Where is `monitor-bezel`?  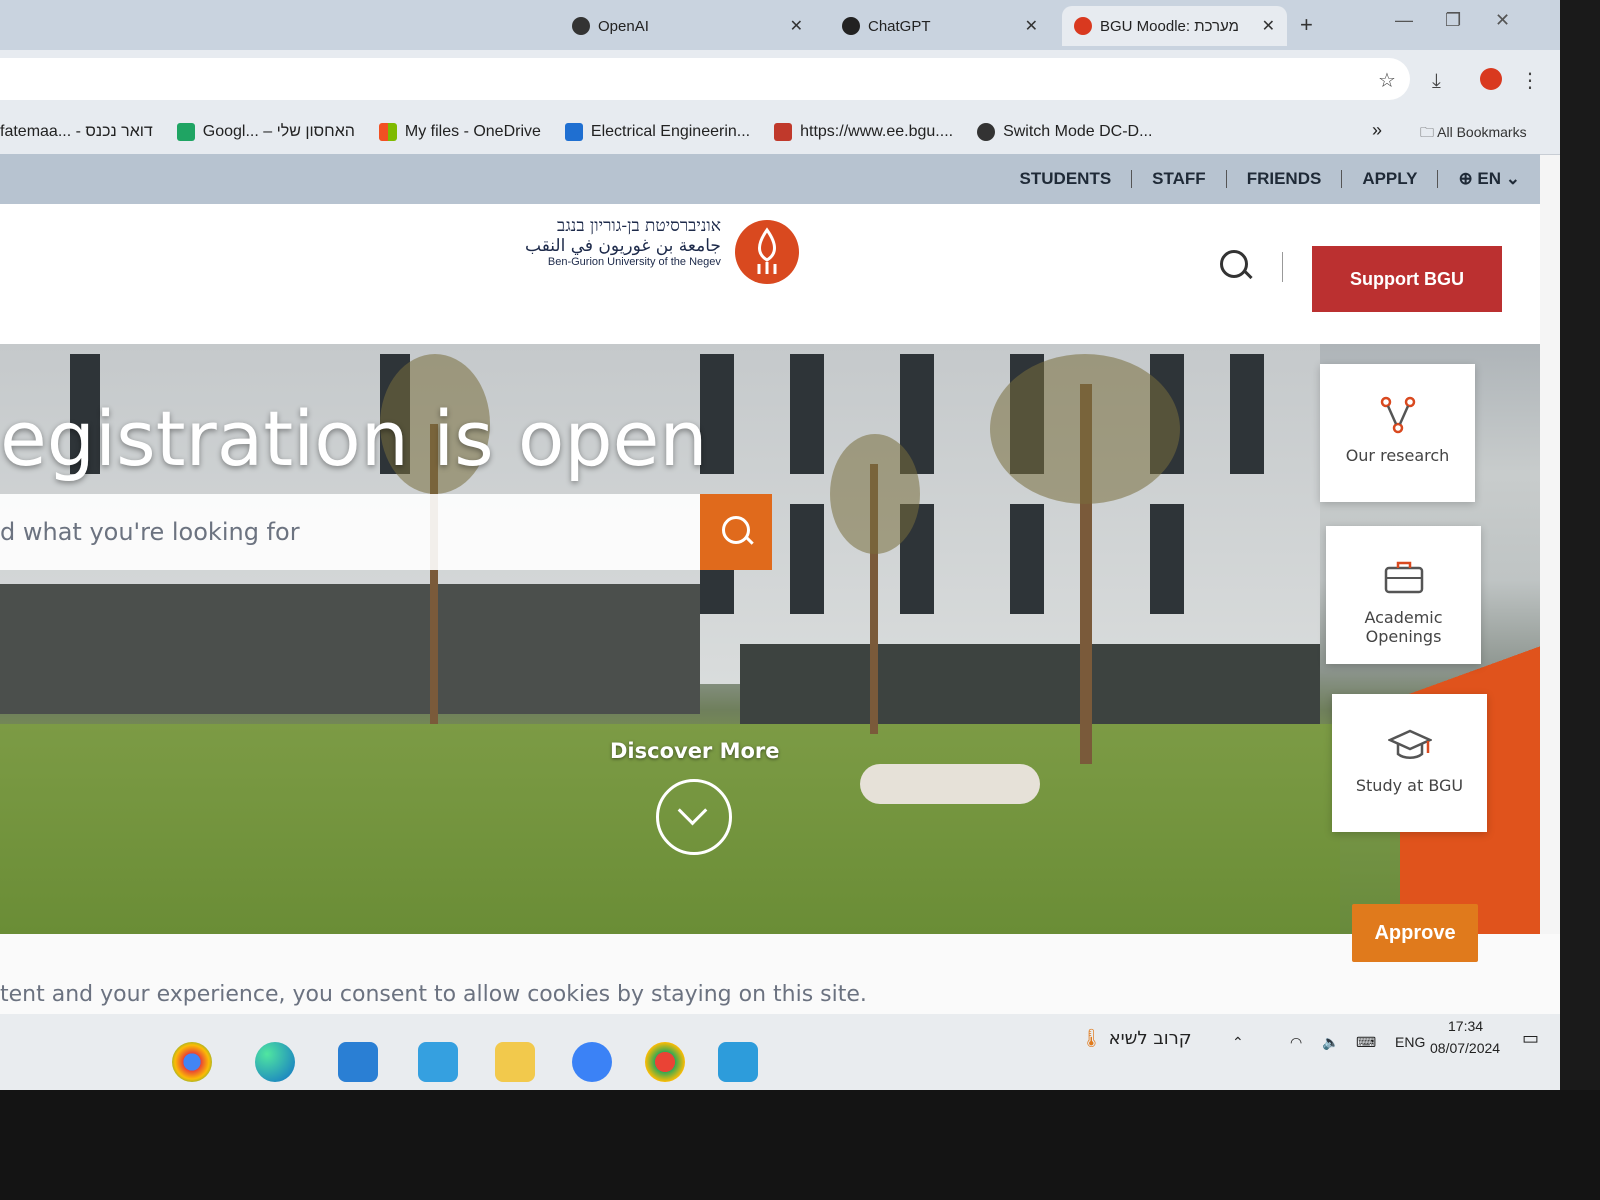
monitor-bezel is located at coordinates (800, 1145).